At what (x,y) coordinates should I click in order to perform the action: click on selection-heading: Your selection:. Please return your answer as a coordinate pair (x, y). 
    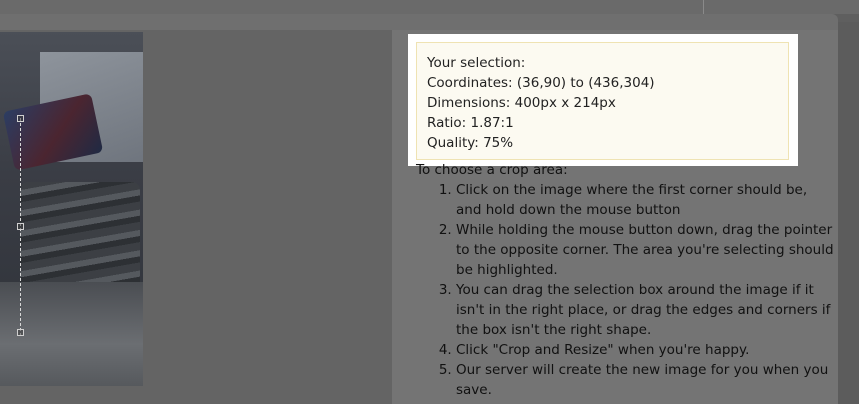
    Looking at the image, I should click on (476, 63).